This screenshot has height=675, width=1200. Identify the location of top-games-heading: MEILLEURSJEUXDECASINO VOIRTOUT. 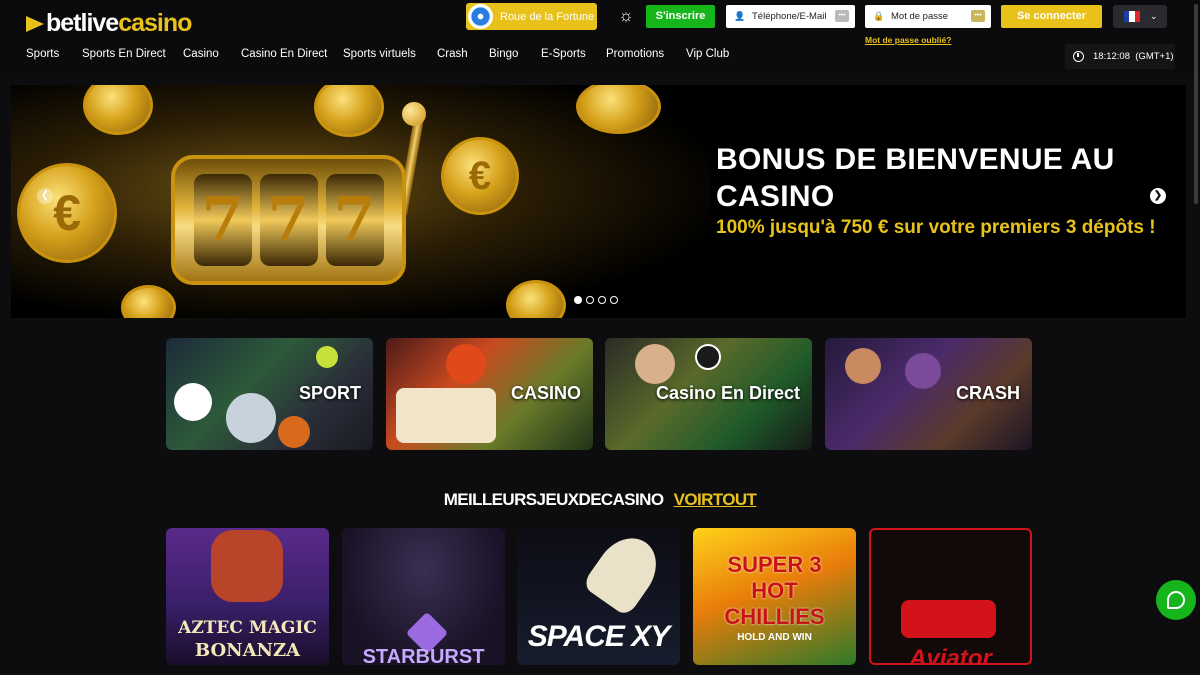
(600, 500).